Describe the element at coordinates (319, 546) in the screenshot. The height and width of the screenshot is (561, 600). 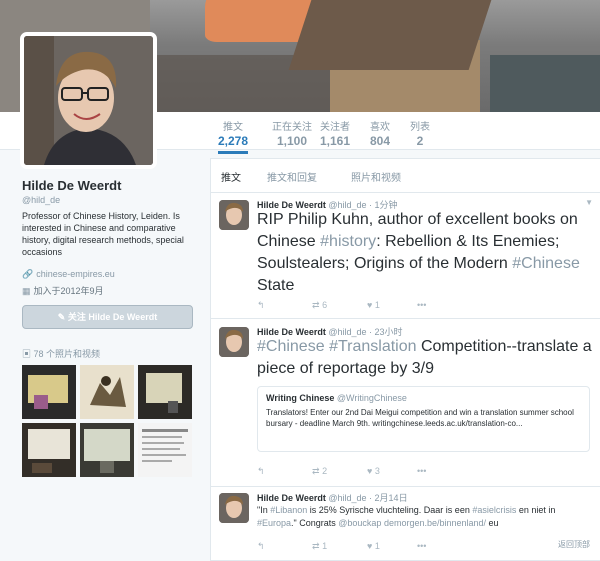
I see `retweet-button: ⇄ 1` at that location.